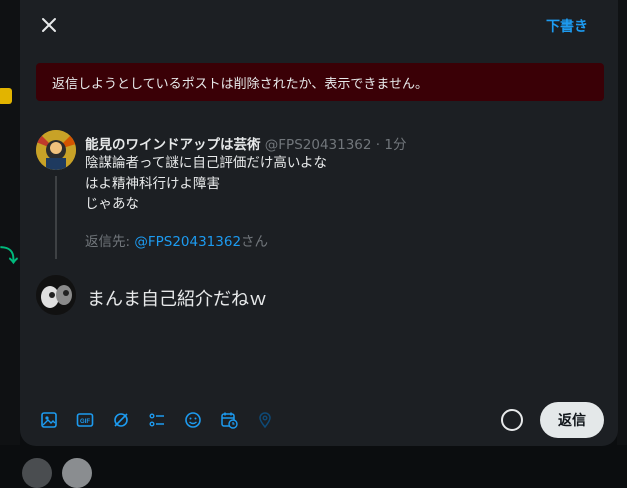 The image size is (627, 488). I want to click on svg-text: GIF, so click(85, 422).